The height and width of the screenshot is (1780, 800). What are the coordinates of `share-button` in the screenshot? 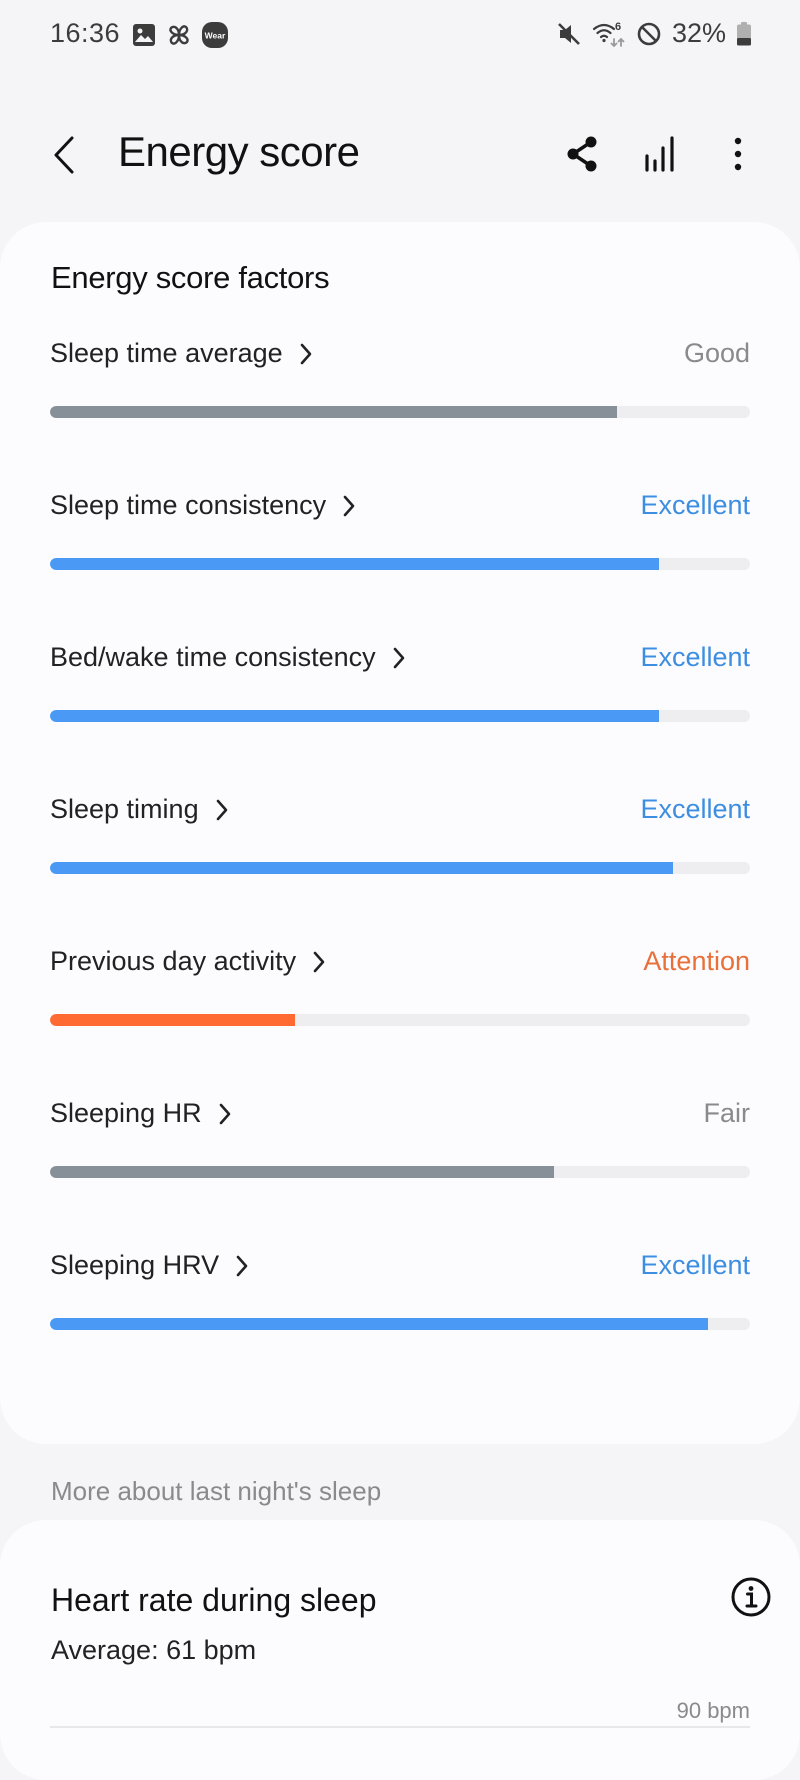 It's located at (582, 154).